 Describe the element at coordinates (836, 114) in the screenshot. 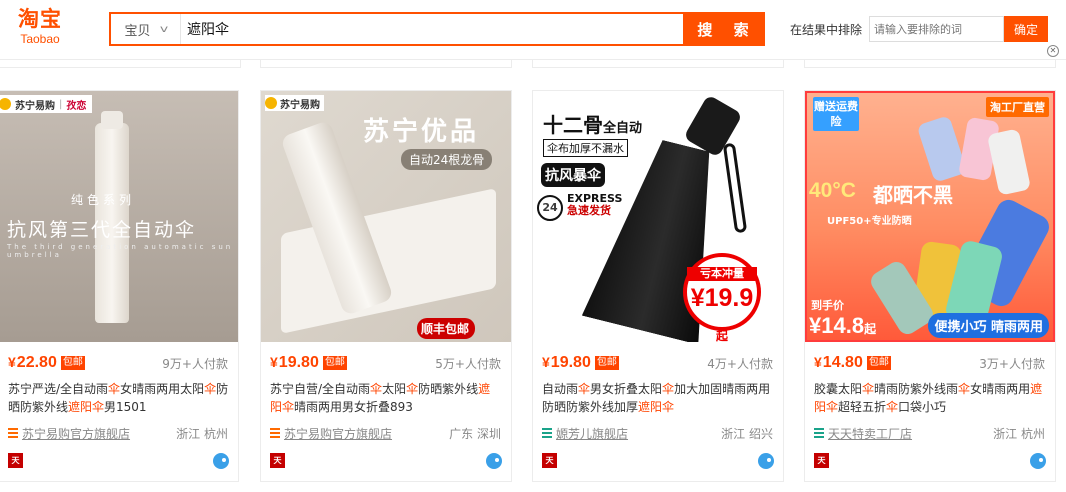

I see `freight-insurance-badge: 赠送运费险` at that location.